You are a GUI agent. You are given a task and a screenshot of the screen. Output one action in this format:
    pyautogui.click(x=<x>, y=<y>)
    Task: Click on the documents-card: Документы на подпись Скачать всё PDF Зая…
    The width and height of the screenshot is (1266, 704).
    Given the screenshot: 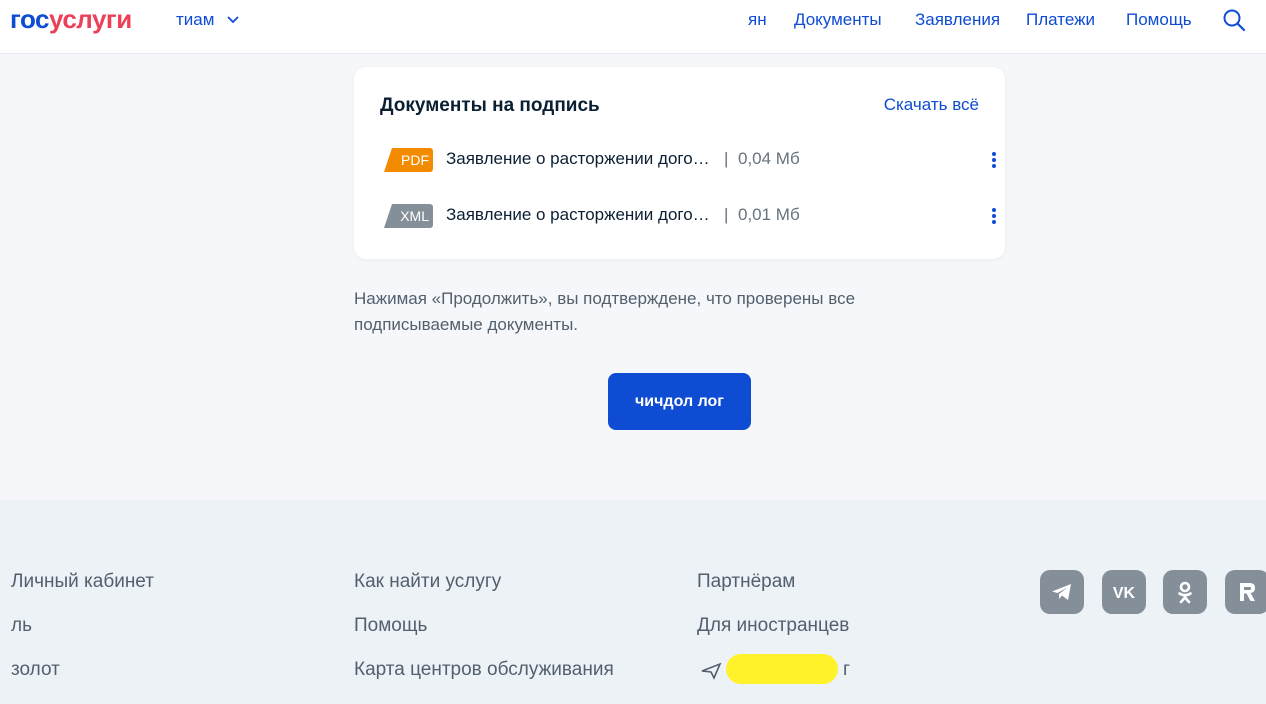 What is the action you would take?
    pyautogui.click(x=679, y=163)
    